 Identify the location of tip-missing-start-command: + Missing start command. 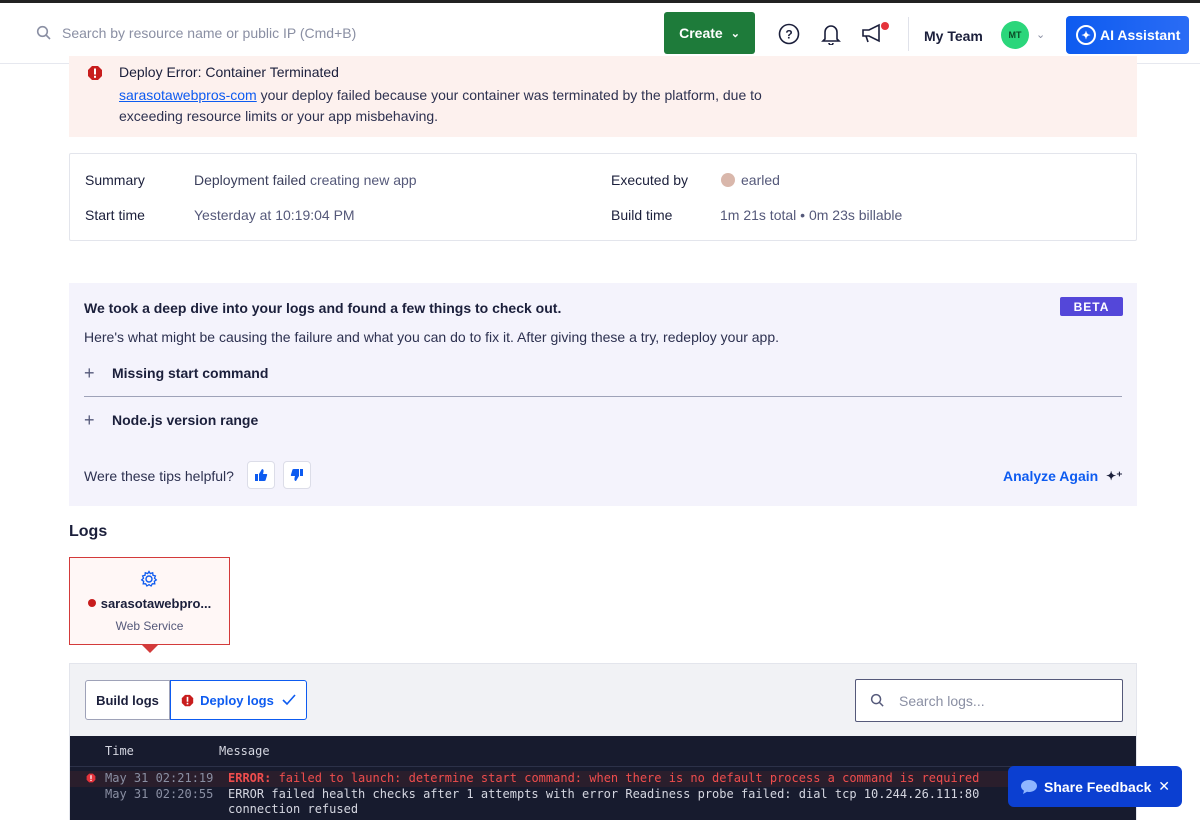
(176, 373).